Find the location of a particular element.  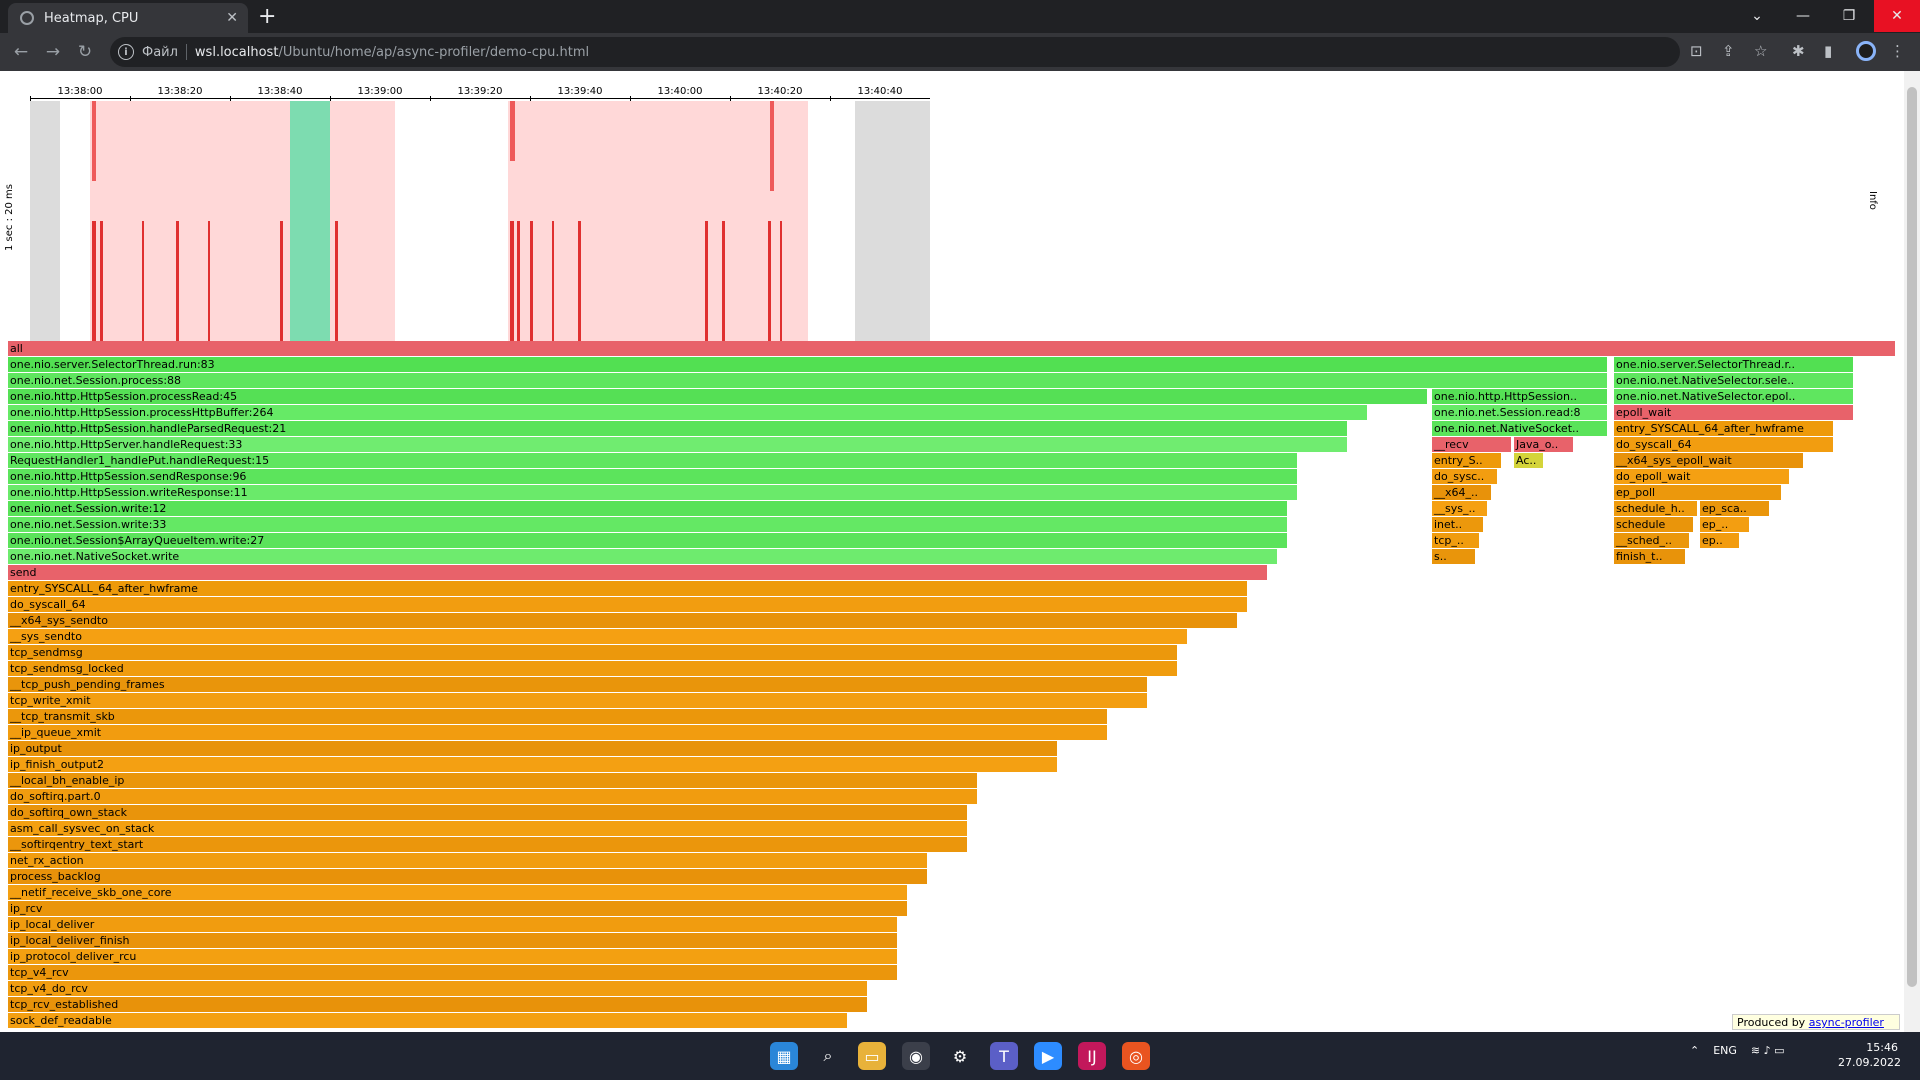

flame-frame: ip_local_deliver is located at coordinates (453, 924).